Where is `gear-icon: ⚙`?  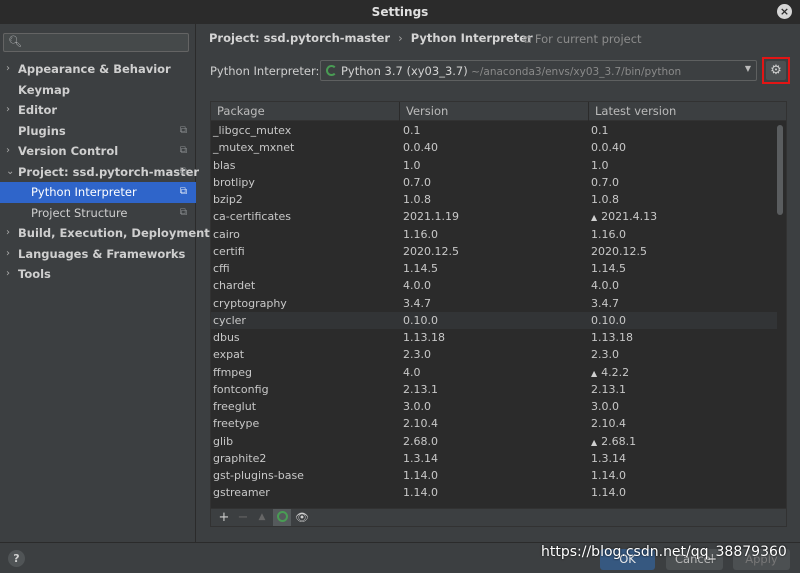 gear-icon: ⚙ is located at coordinates (776, 70).